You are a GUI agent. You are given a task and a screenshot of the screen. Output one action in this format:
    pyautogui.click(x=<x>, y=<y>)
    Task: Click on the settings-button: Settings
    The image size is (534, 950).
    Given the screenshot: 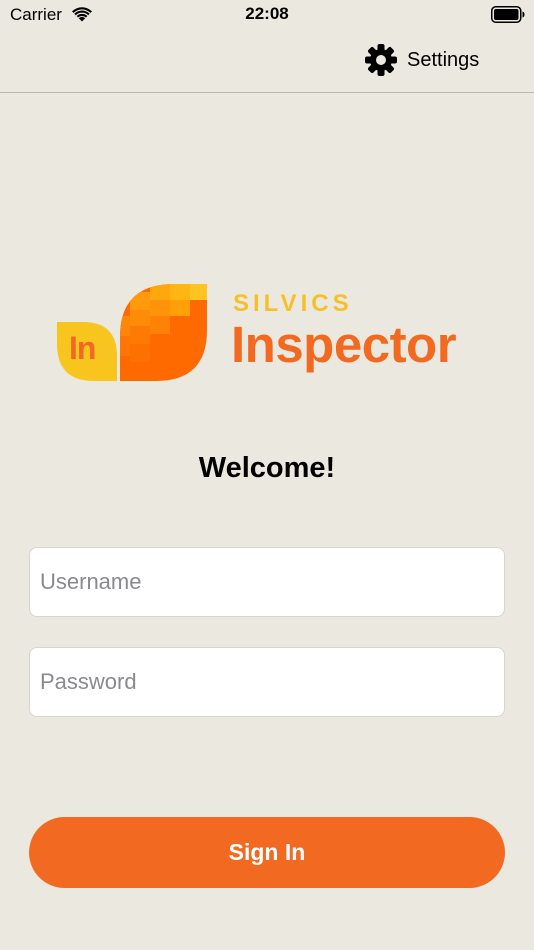 What is the action you would take?
    pyautogui.click(x=421, y=60)
    